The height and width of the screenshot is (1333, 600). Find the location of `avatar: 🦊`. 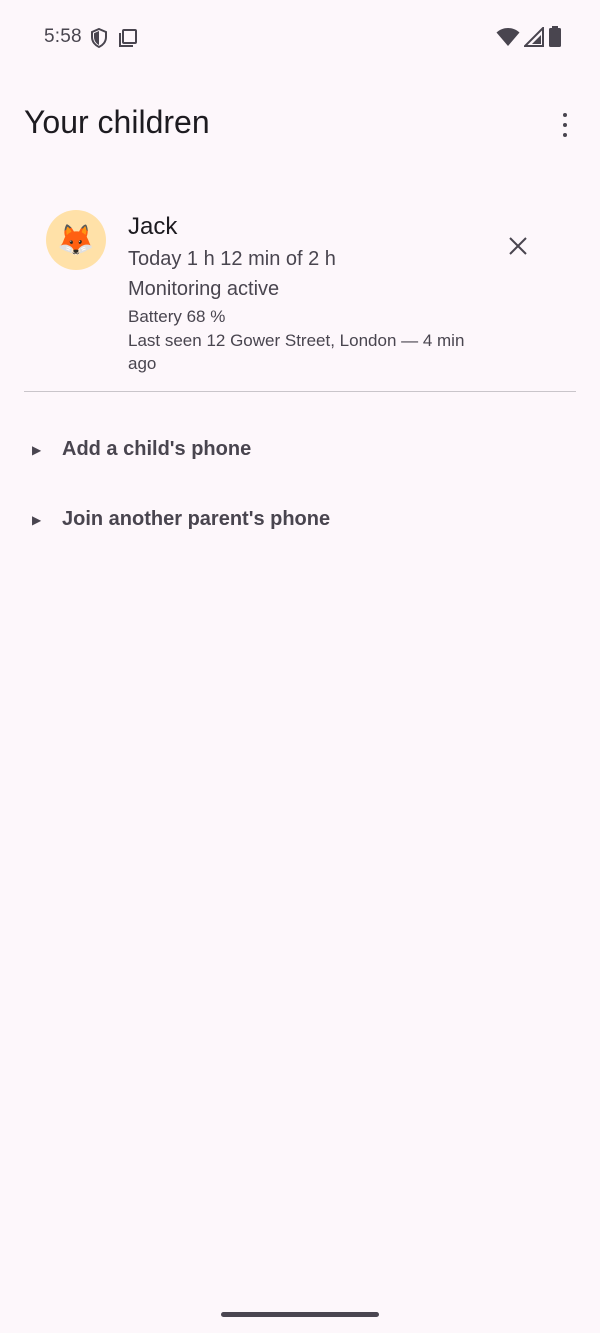

avatar: 🦊 is located at coordinates (76, 240).